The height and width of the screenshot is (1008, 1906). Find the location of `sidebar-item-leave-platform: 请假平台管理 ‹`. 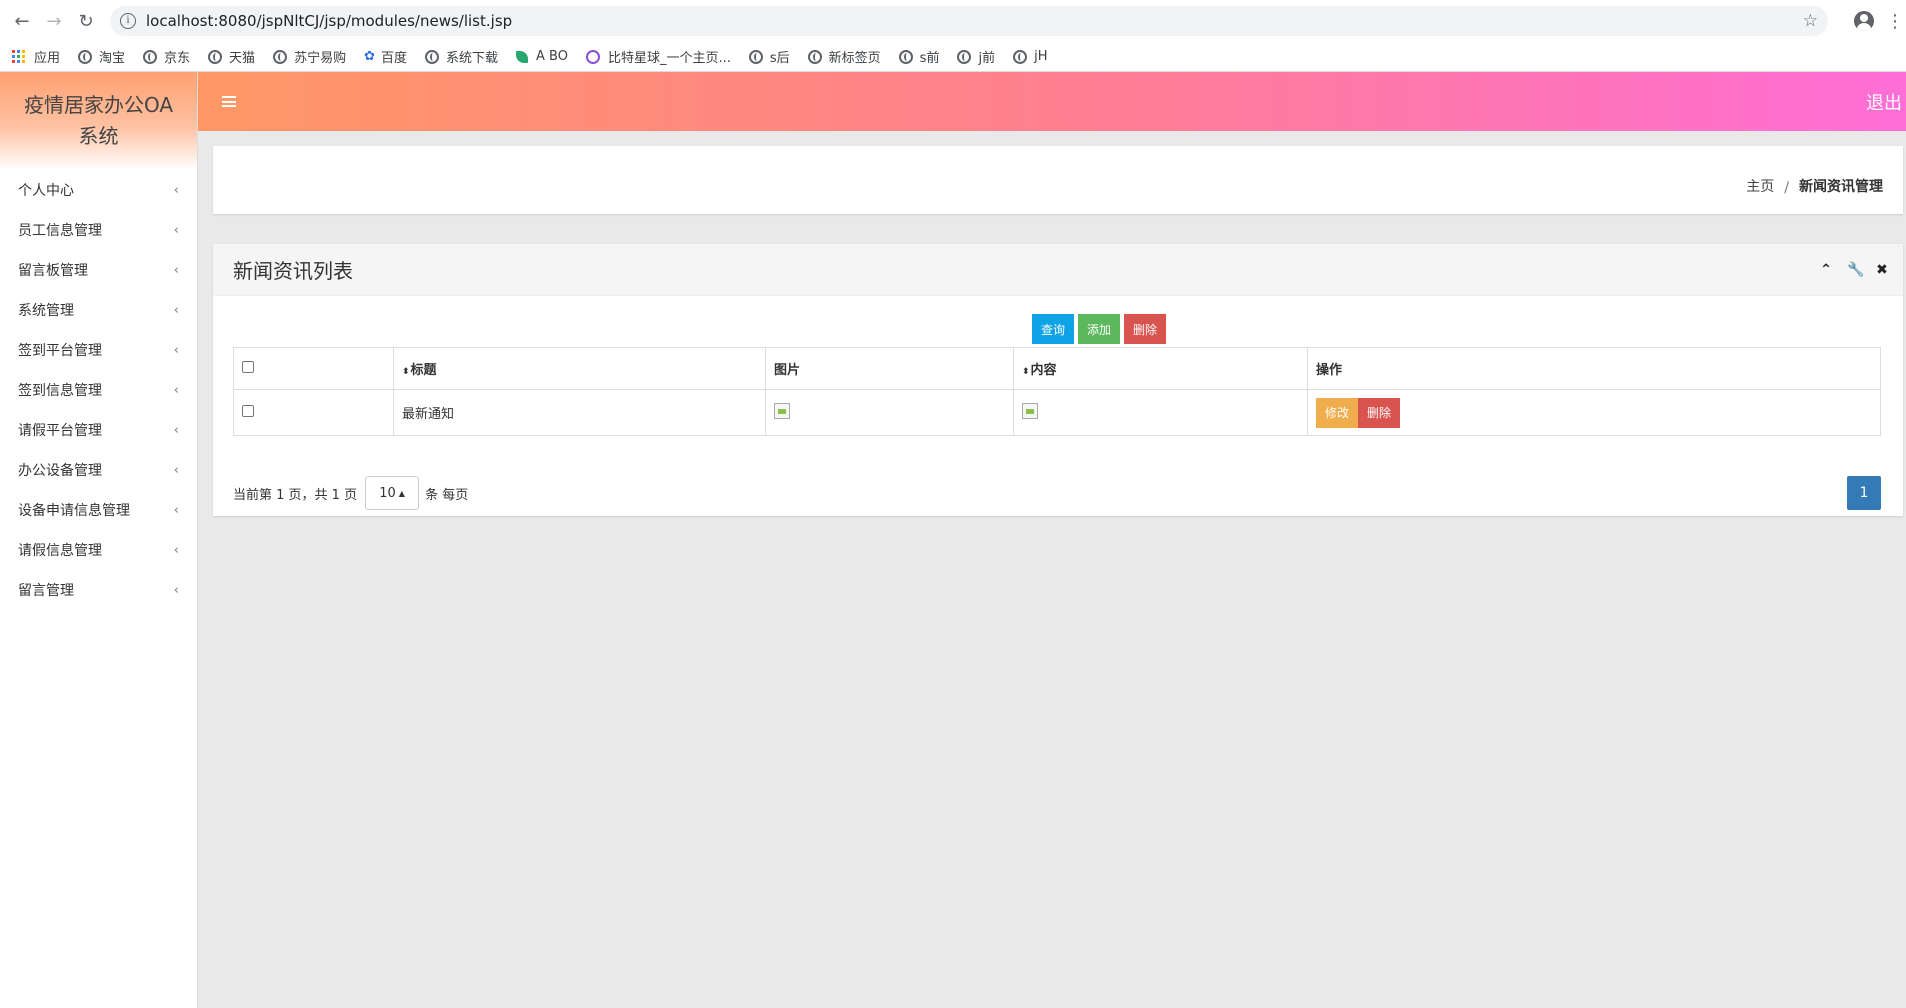

sidebar-item-leave-platform: 请假平台管理 ‹ is located at coordinates (98, 430).